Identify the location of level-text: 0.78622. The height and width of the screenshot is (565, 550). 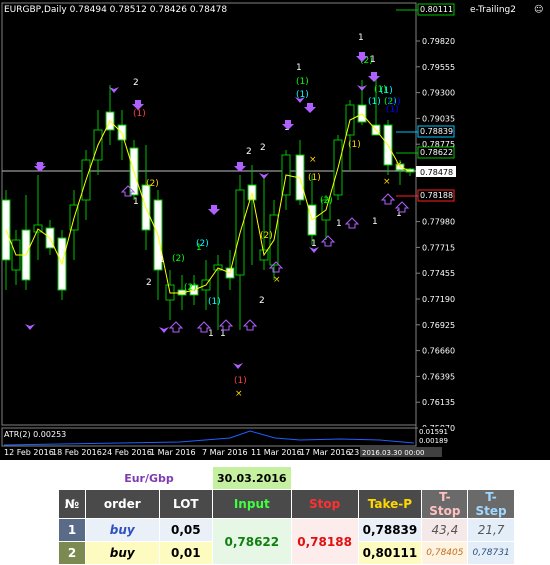
(436, 152).